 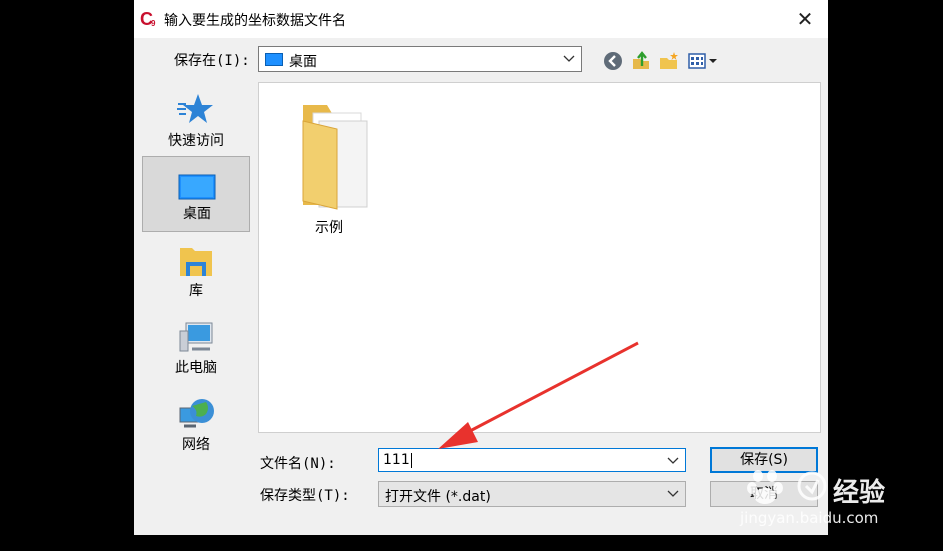 I want to click on place-library: 库, so click(x=196, y=272).